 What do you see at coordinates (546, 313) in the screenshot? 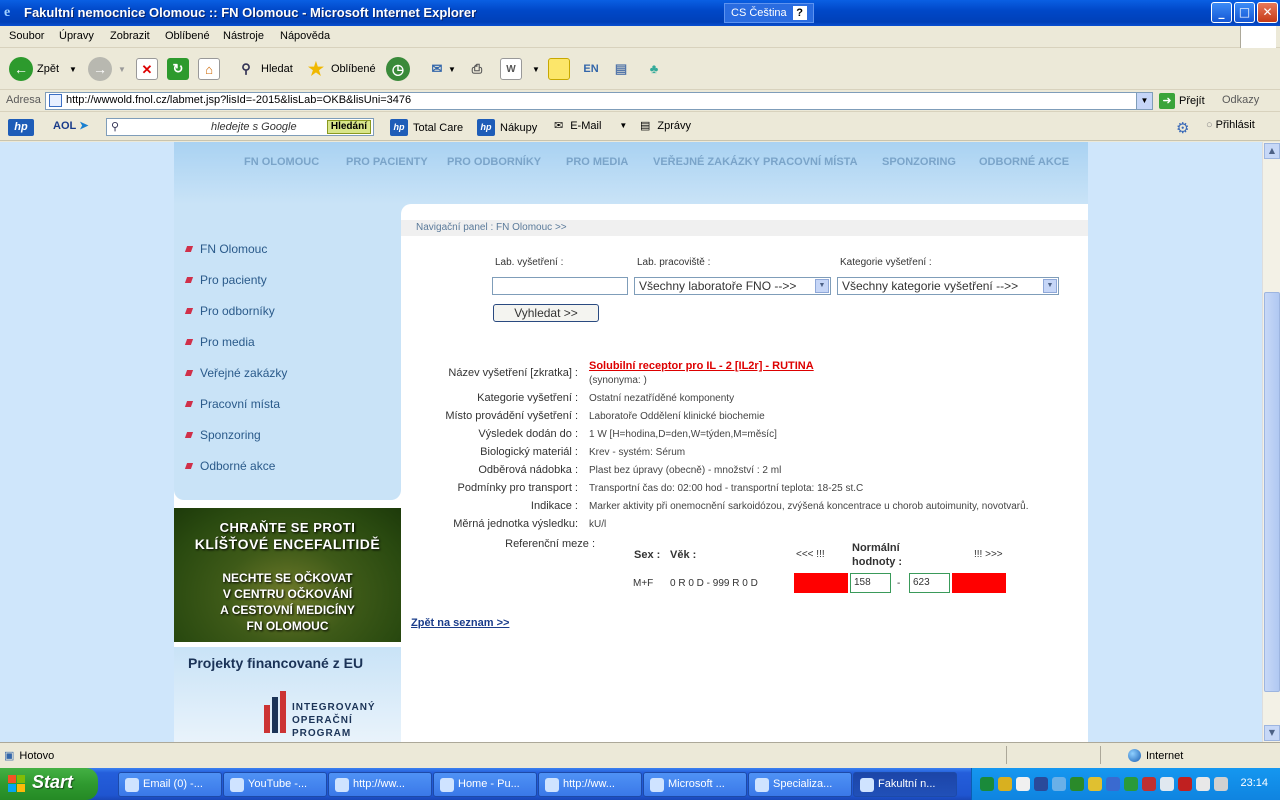
I see `search-submit-button: Vyhledat >>` at bounding box center [546, 313].